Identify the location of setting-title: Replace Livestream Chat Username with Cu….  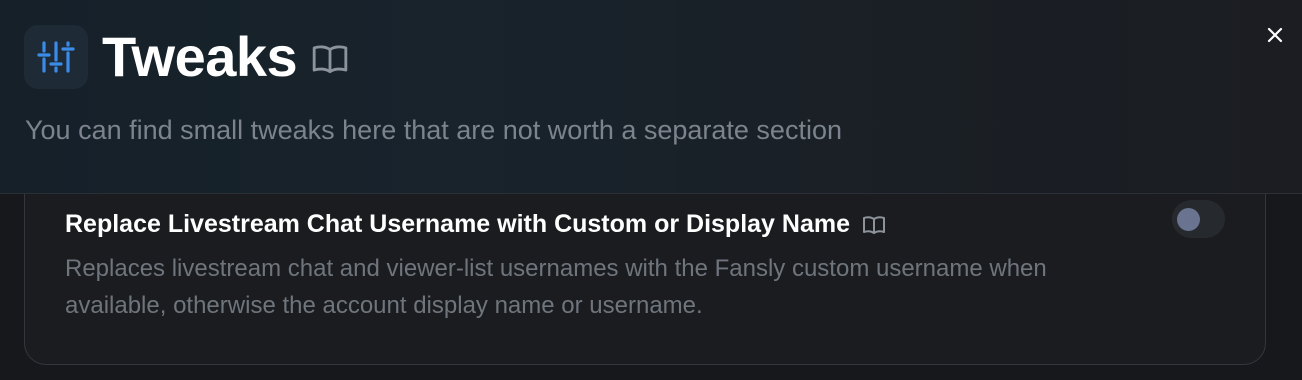
(457, 223).